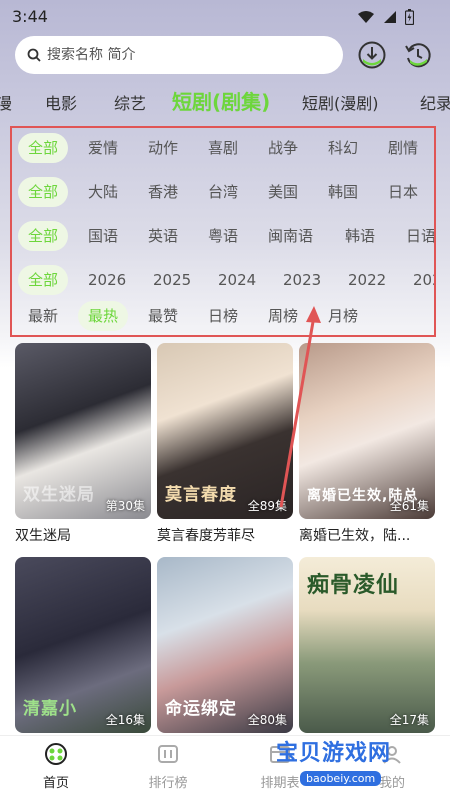 This screenshot has width=450, height=800. Describe the element at coordinates (334, 753) in the screenshot. I see `watermark-name: 宝贝游戏网` at that location.